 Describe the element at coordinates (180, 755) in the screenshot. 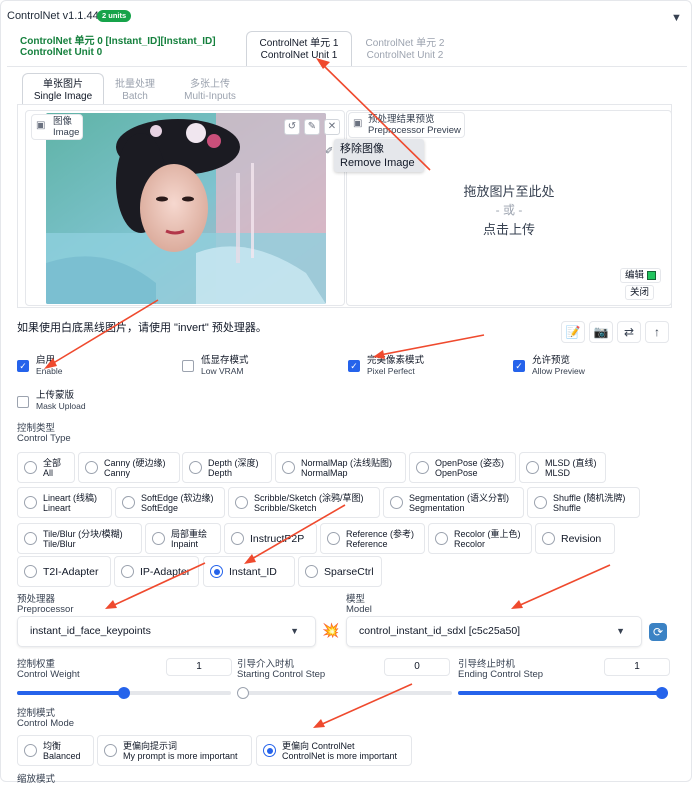

I see `option-en: My prompt is more important` at that location.